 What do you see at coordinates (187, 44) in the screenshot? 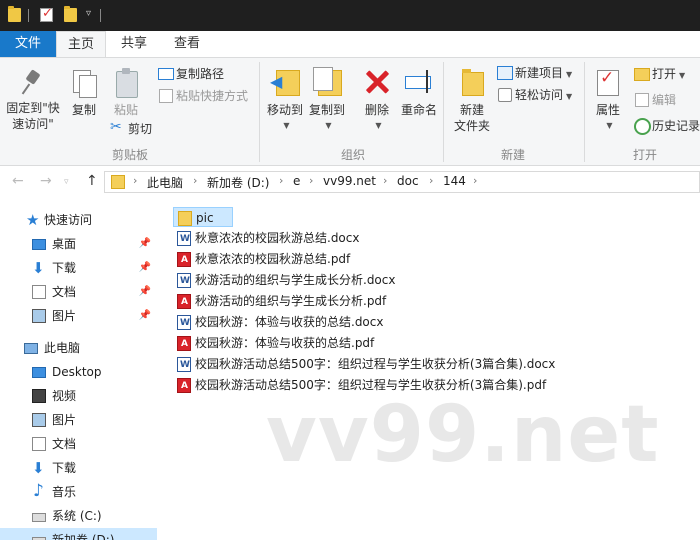
I see `tab-view: 查看` at bounding box center [187, 44].